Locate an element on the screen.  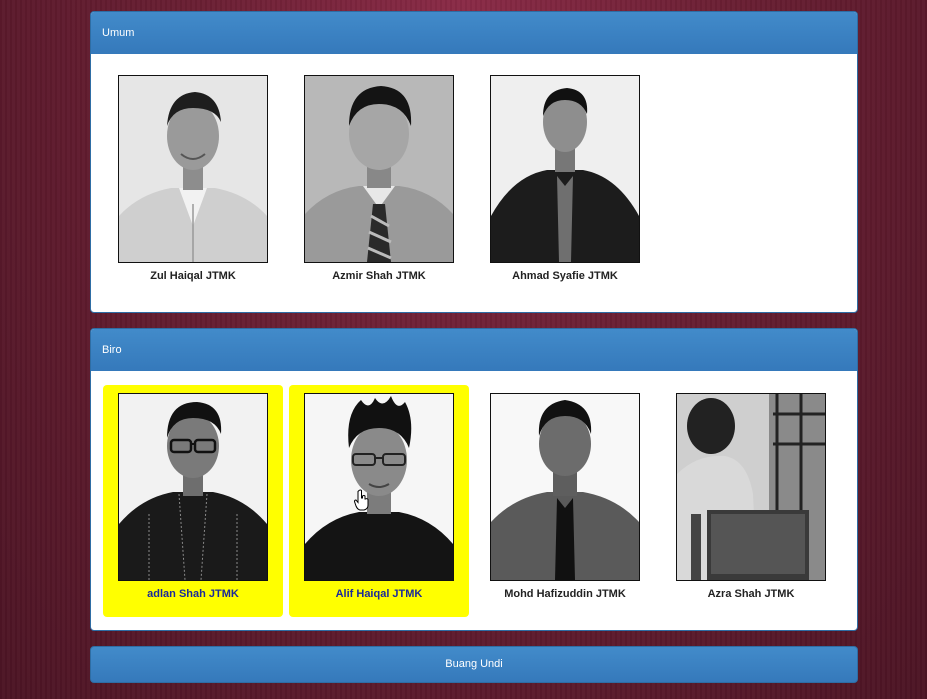
candidate-card-alif-haiqal: Alif Haiqal JTMK is located at coordinates (379, 501).